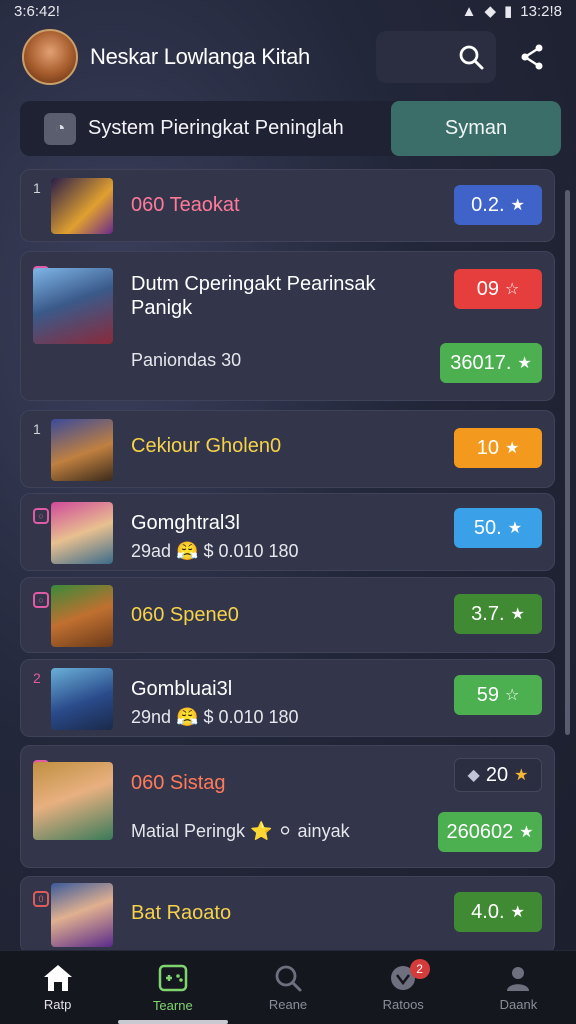 This screenshot has height=1024, width=576. I want to click on nav-item-search: Reane, so click(287, 987).